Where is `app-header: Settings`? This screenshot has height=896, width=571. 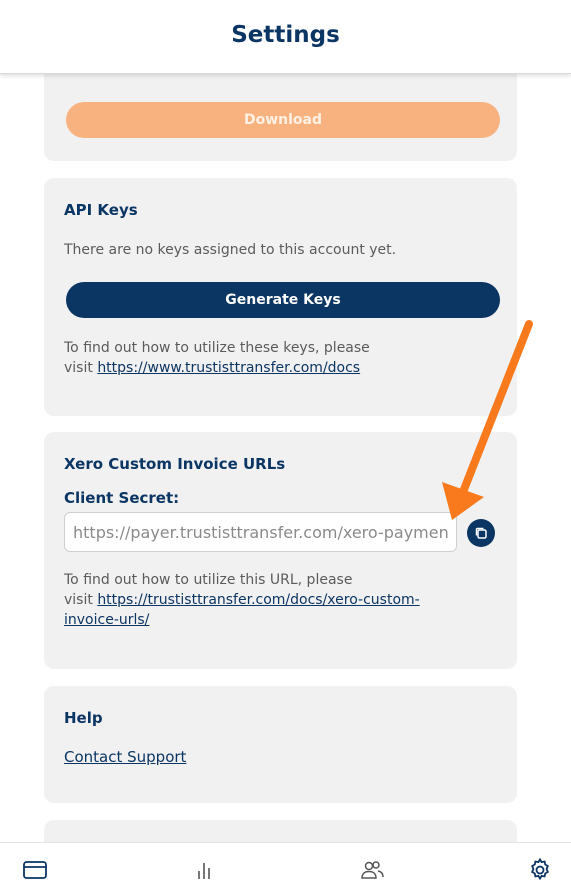 app-header: Settings is located at coordinates (285, 37).